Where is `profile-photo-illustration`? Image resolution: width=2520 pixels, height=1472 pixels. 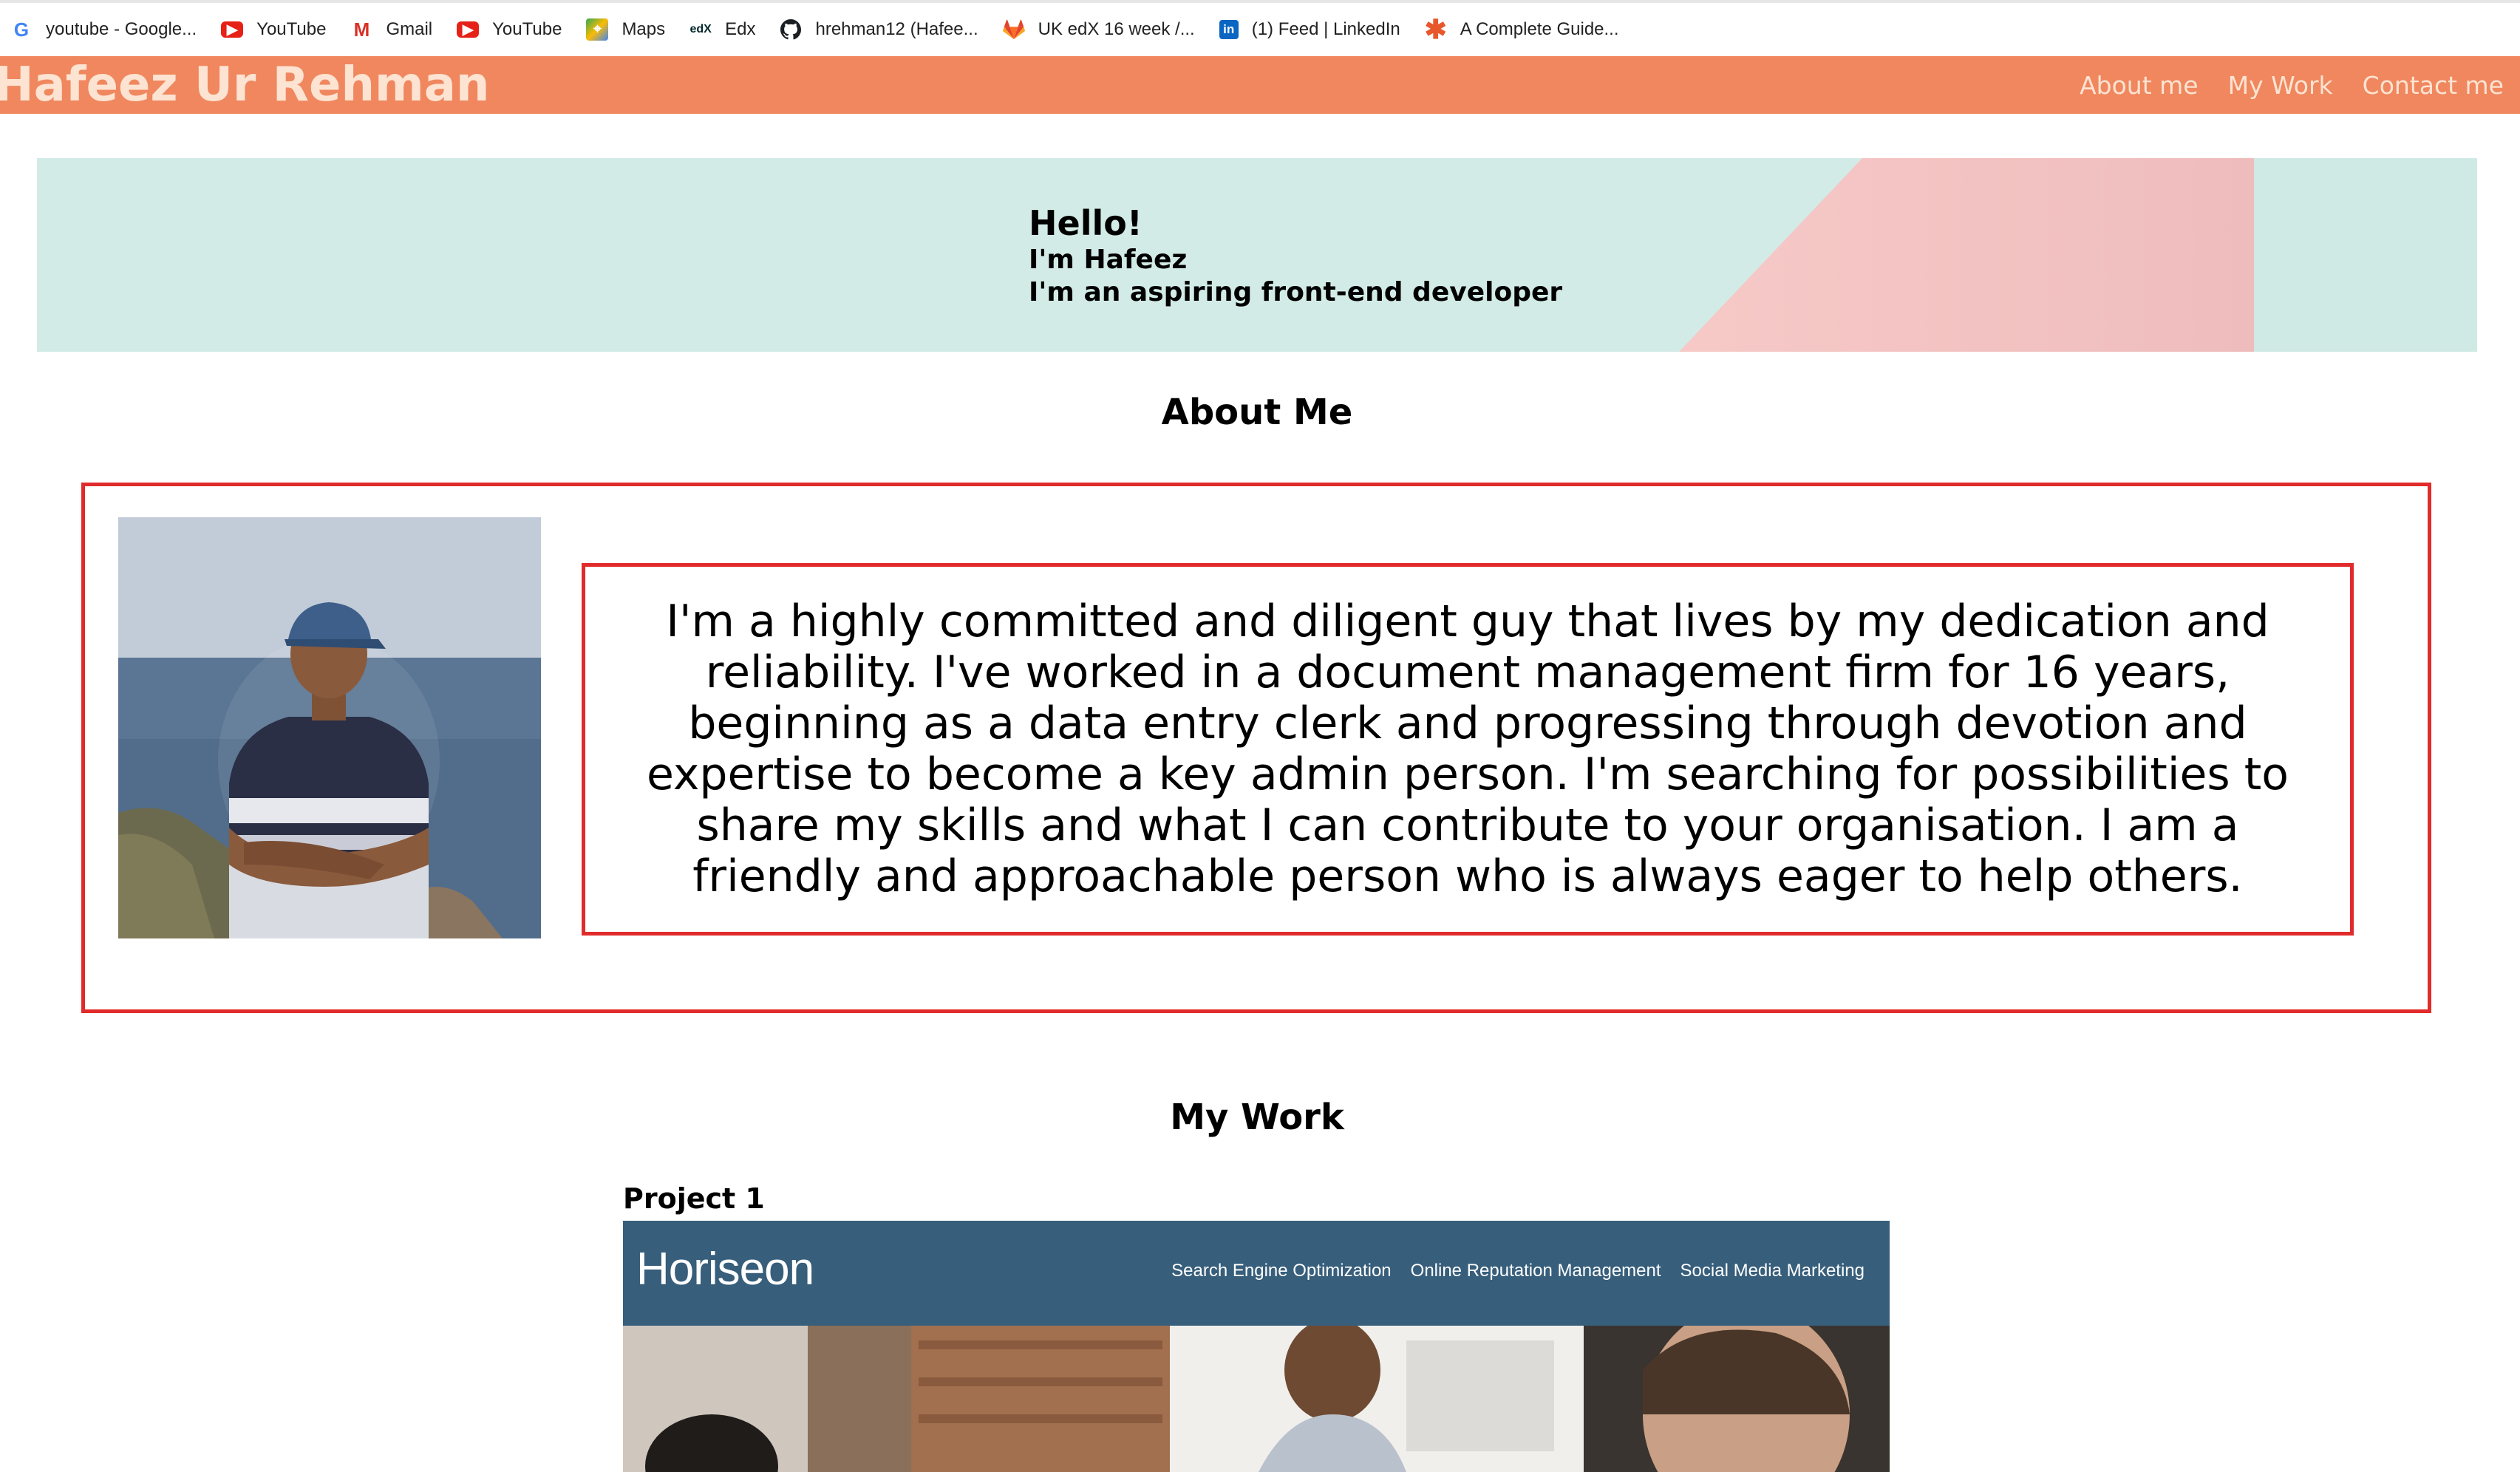
profile-photo-illustration is located at coordinates (329, 727).